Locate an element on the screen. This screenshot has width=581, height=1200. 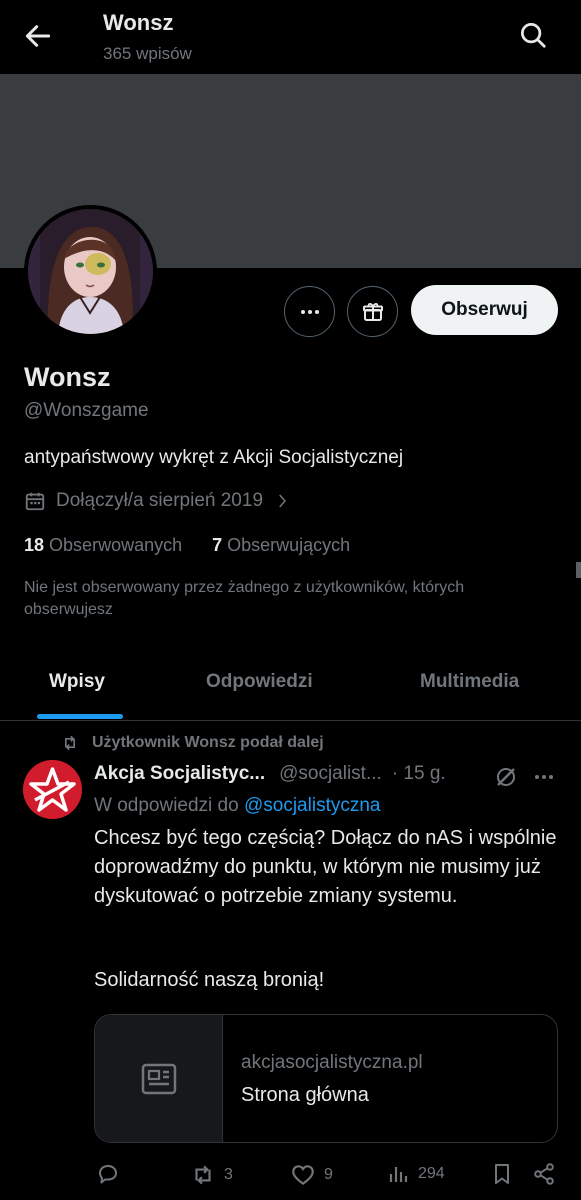
joined-date-text: Dołączył/a sierpień 2019 is located at coordinates (160, 500).